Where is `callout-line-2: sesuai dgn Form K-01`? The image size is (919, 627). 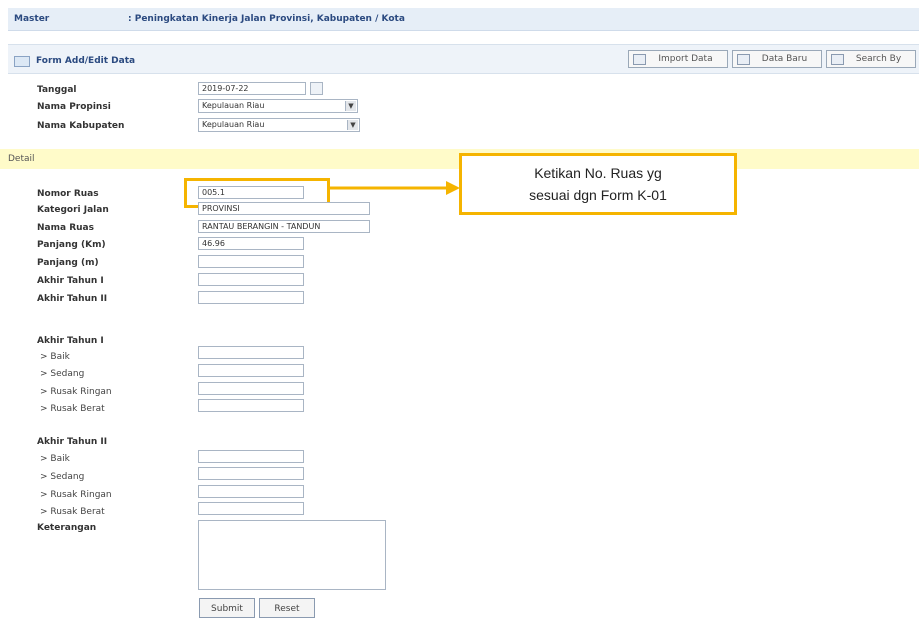 callout-line-2: sesuai dgn Form K-01 is located at coordinates (598, 195).